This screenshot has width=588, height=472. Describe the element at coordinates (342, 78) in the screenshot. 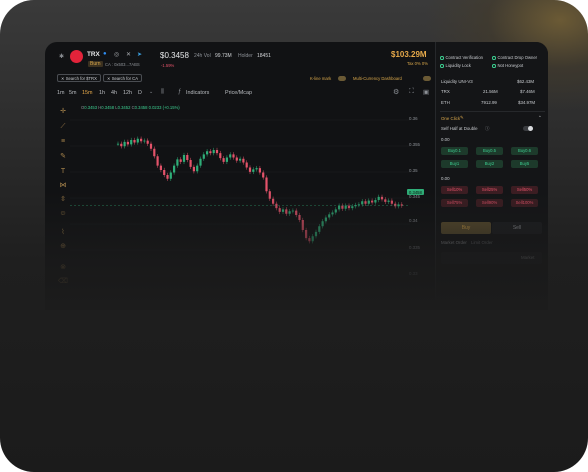

I see `kline-mark-toggle` at that location.